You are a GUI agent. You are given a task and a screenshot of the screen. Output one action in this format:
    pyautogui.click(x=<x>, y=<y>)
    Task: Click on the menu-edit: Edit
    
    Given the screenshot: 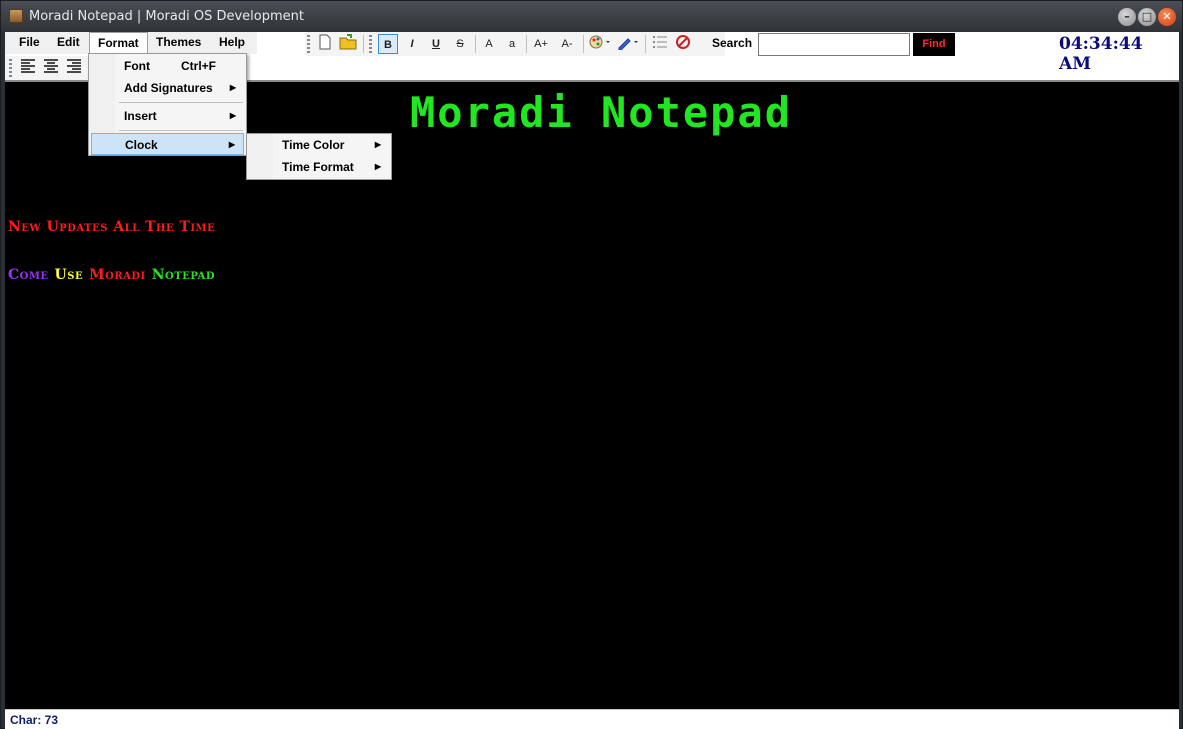 What is the action you would take?
    pyautogui.click(x=68, y=42)
    